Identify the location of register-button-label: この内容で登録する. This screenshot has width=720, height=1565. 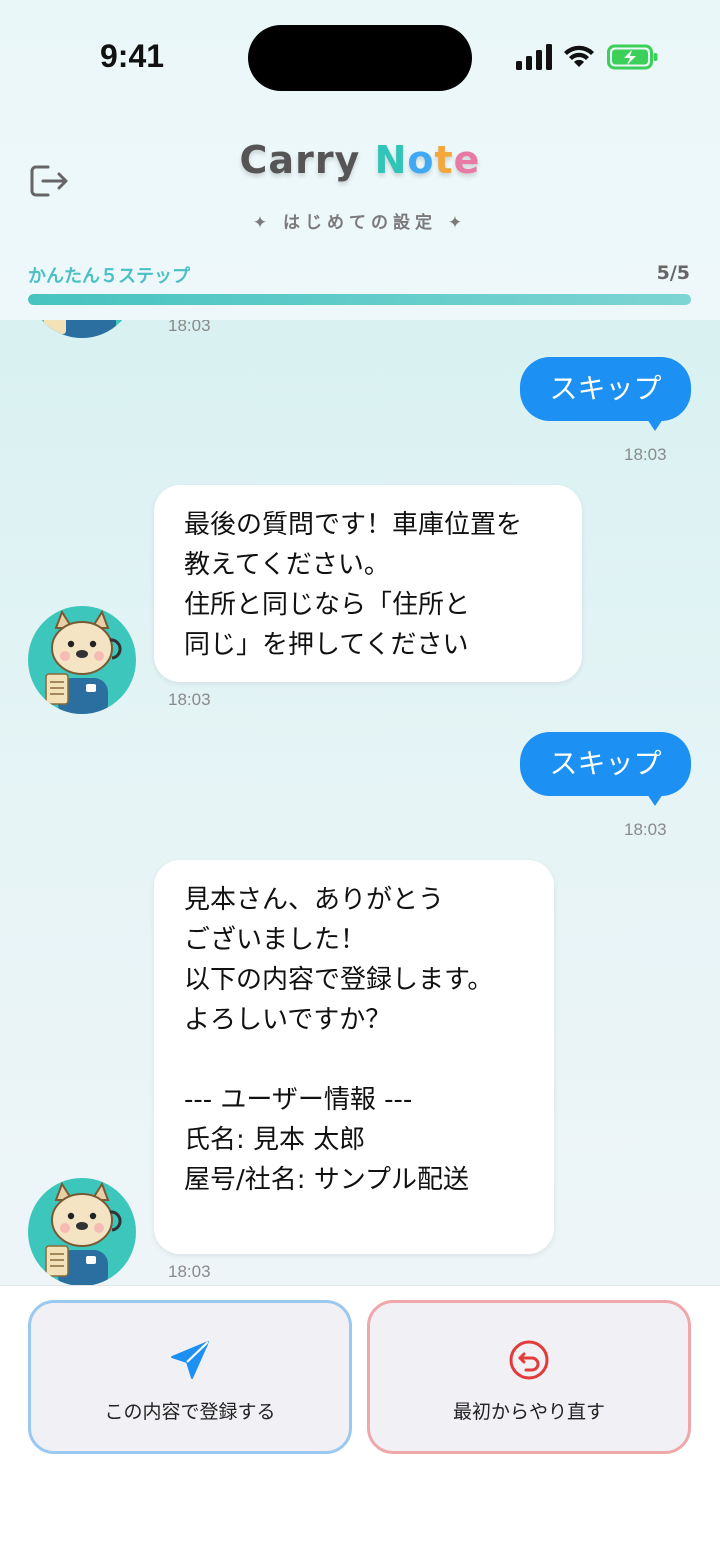
(190, 1412).